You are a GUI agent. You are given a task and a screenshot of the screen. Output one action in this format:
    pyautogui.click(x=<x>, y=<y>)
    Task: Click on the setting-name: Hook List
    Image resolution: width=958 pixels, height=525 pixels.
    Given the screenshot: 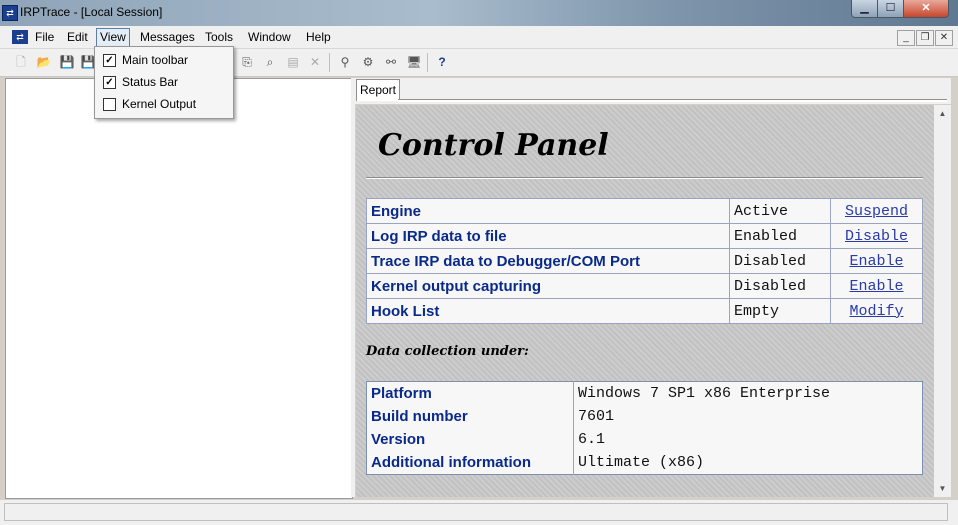 What is the action you would take?
    pyautogui.click(x=548, y=311)
    